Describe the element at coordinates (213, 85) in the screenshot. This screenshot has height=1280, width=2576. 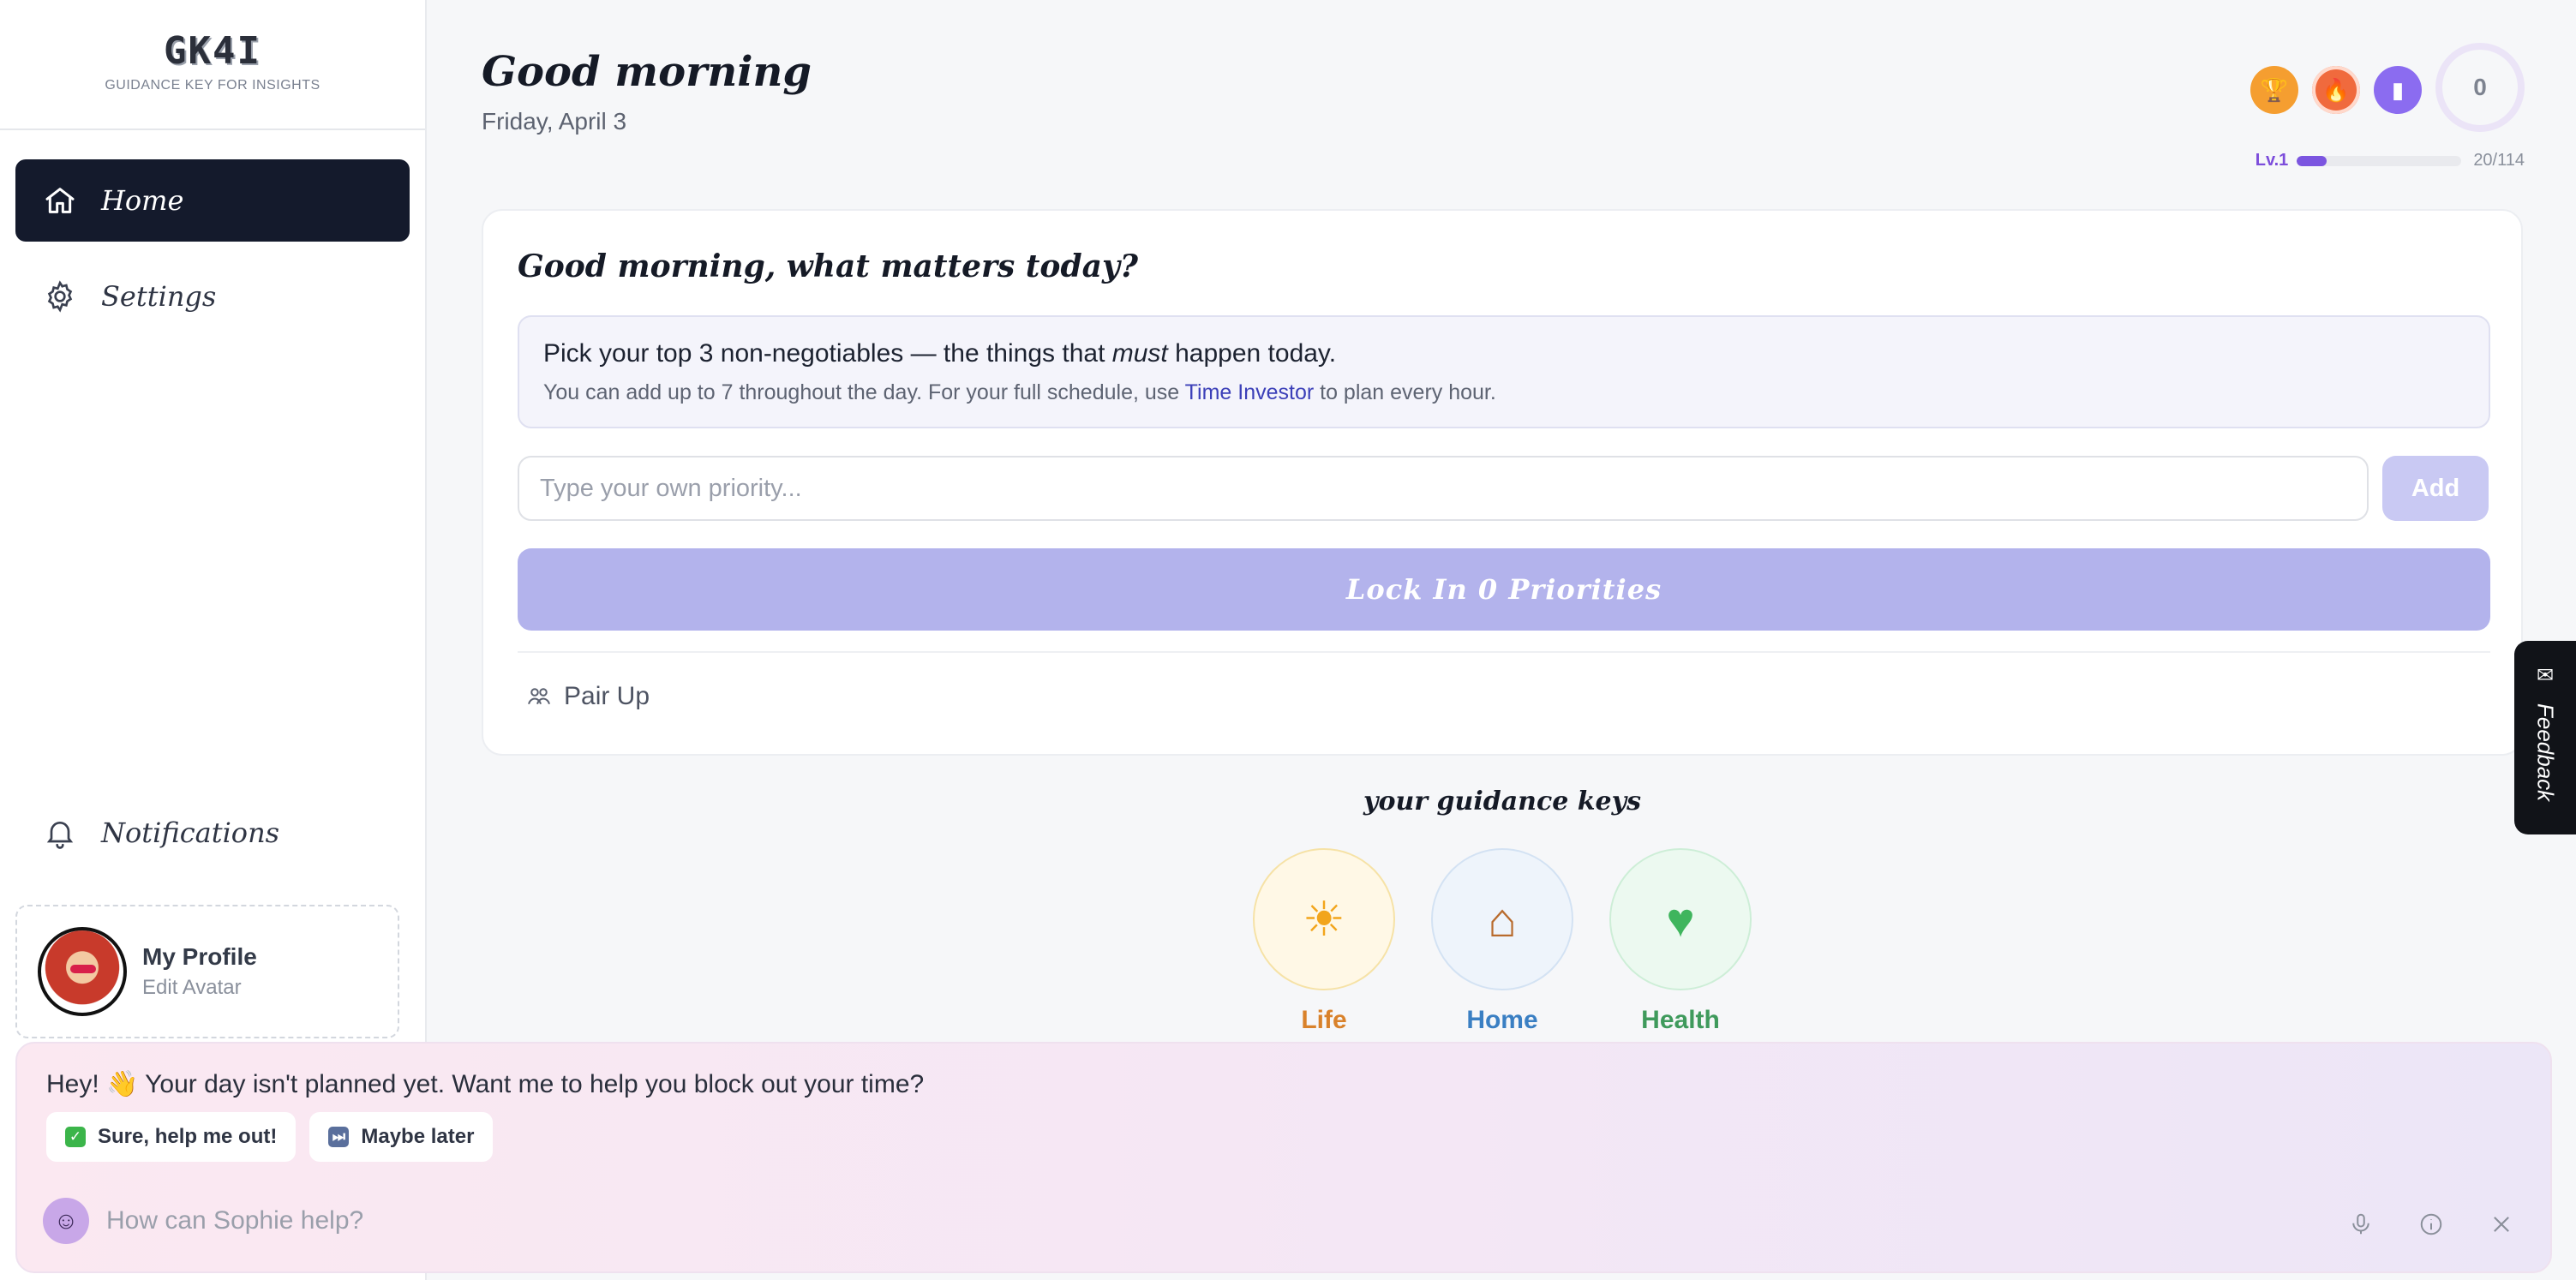
I see `brand-subtitle: GUIDANCE KEY FOR INSIGHTS` at that location.